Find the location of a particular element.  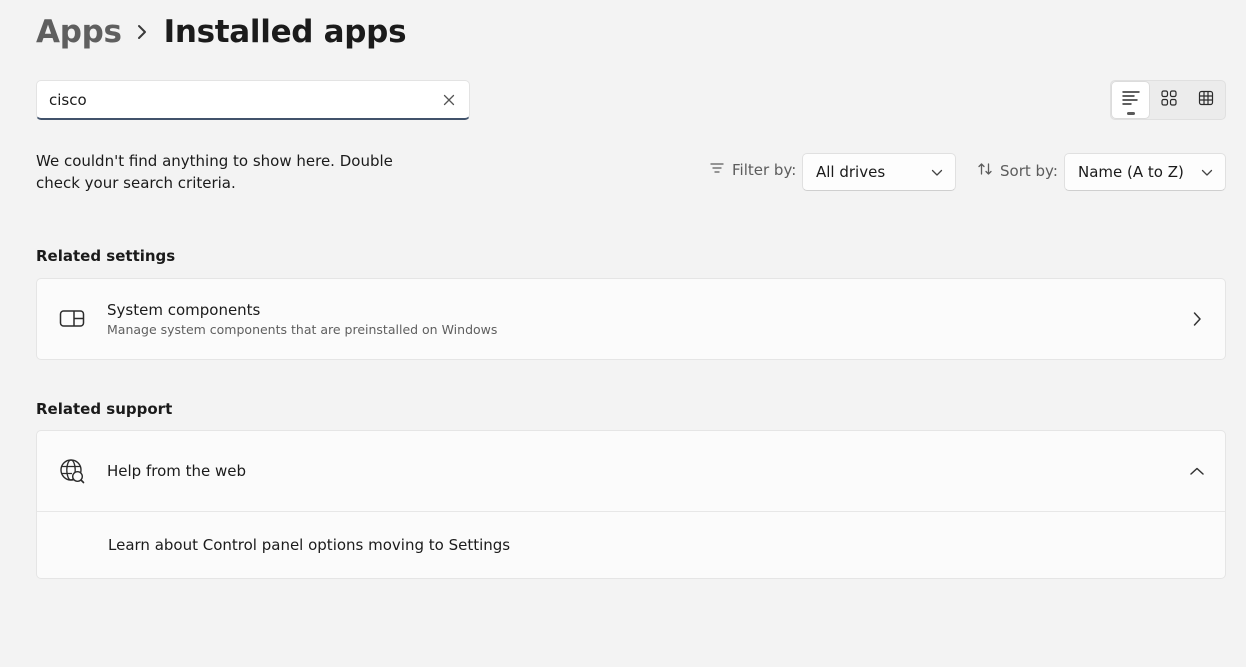

view-mode-toggle is located at coordinates (1168, 100).